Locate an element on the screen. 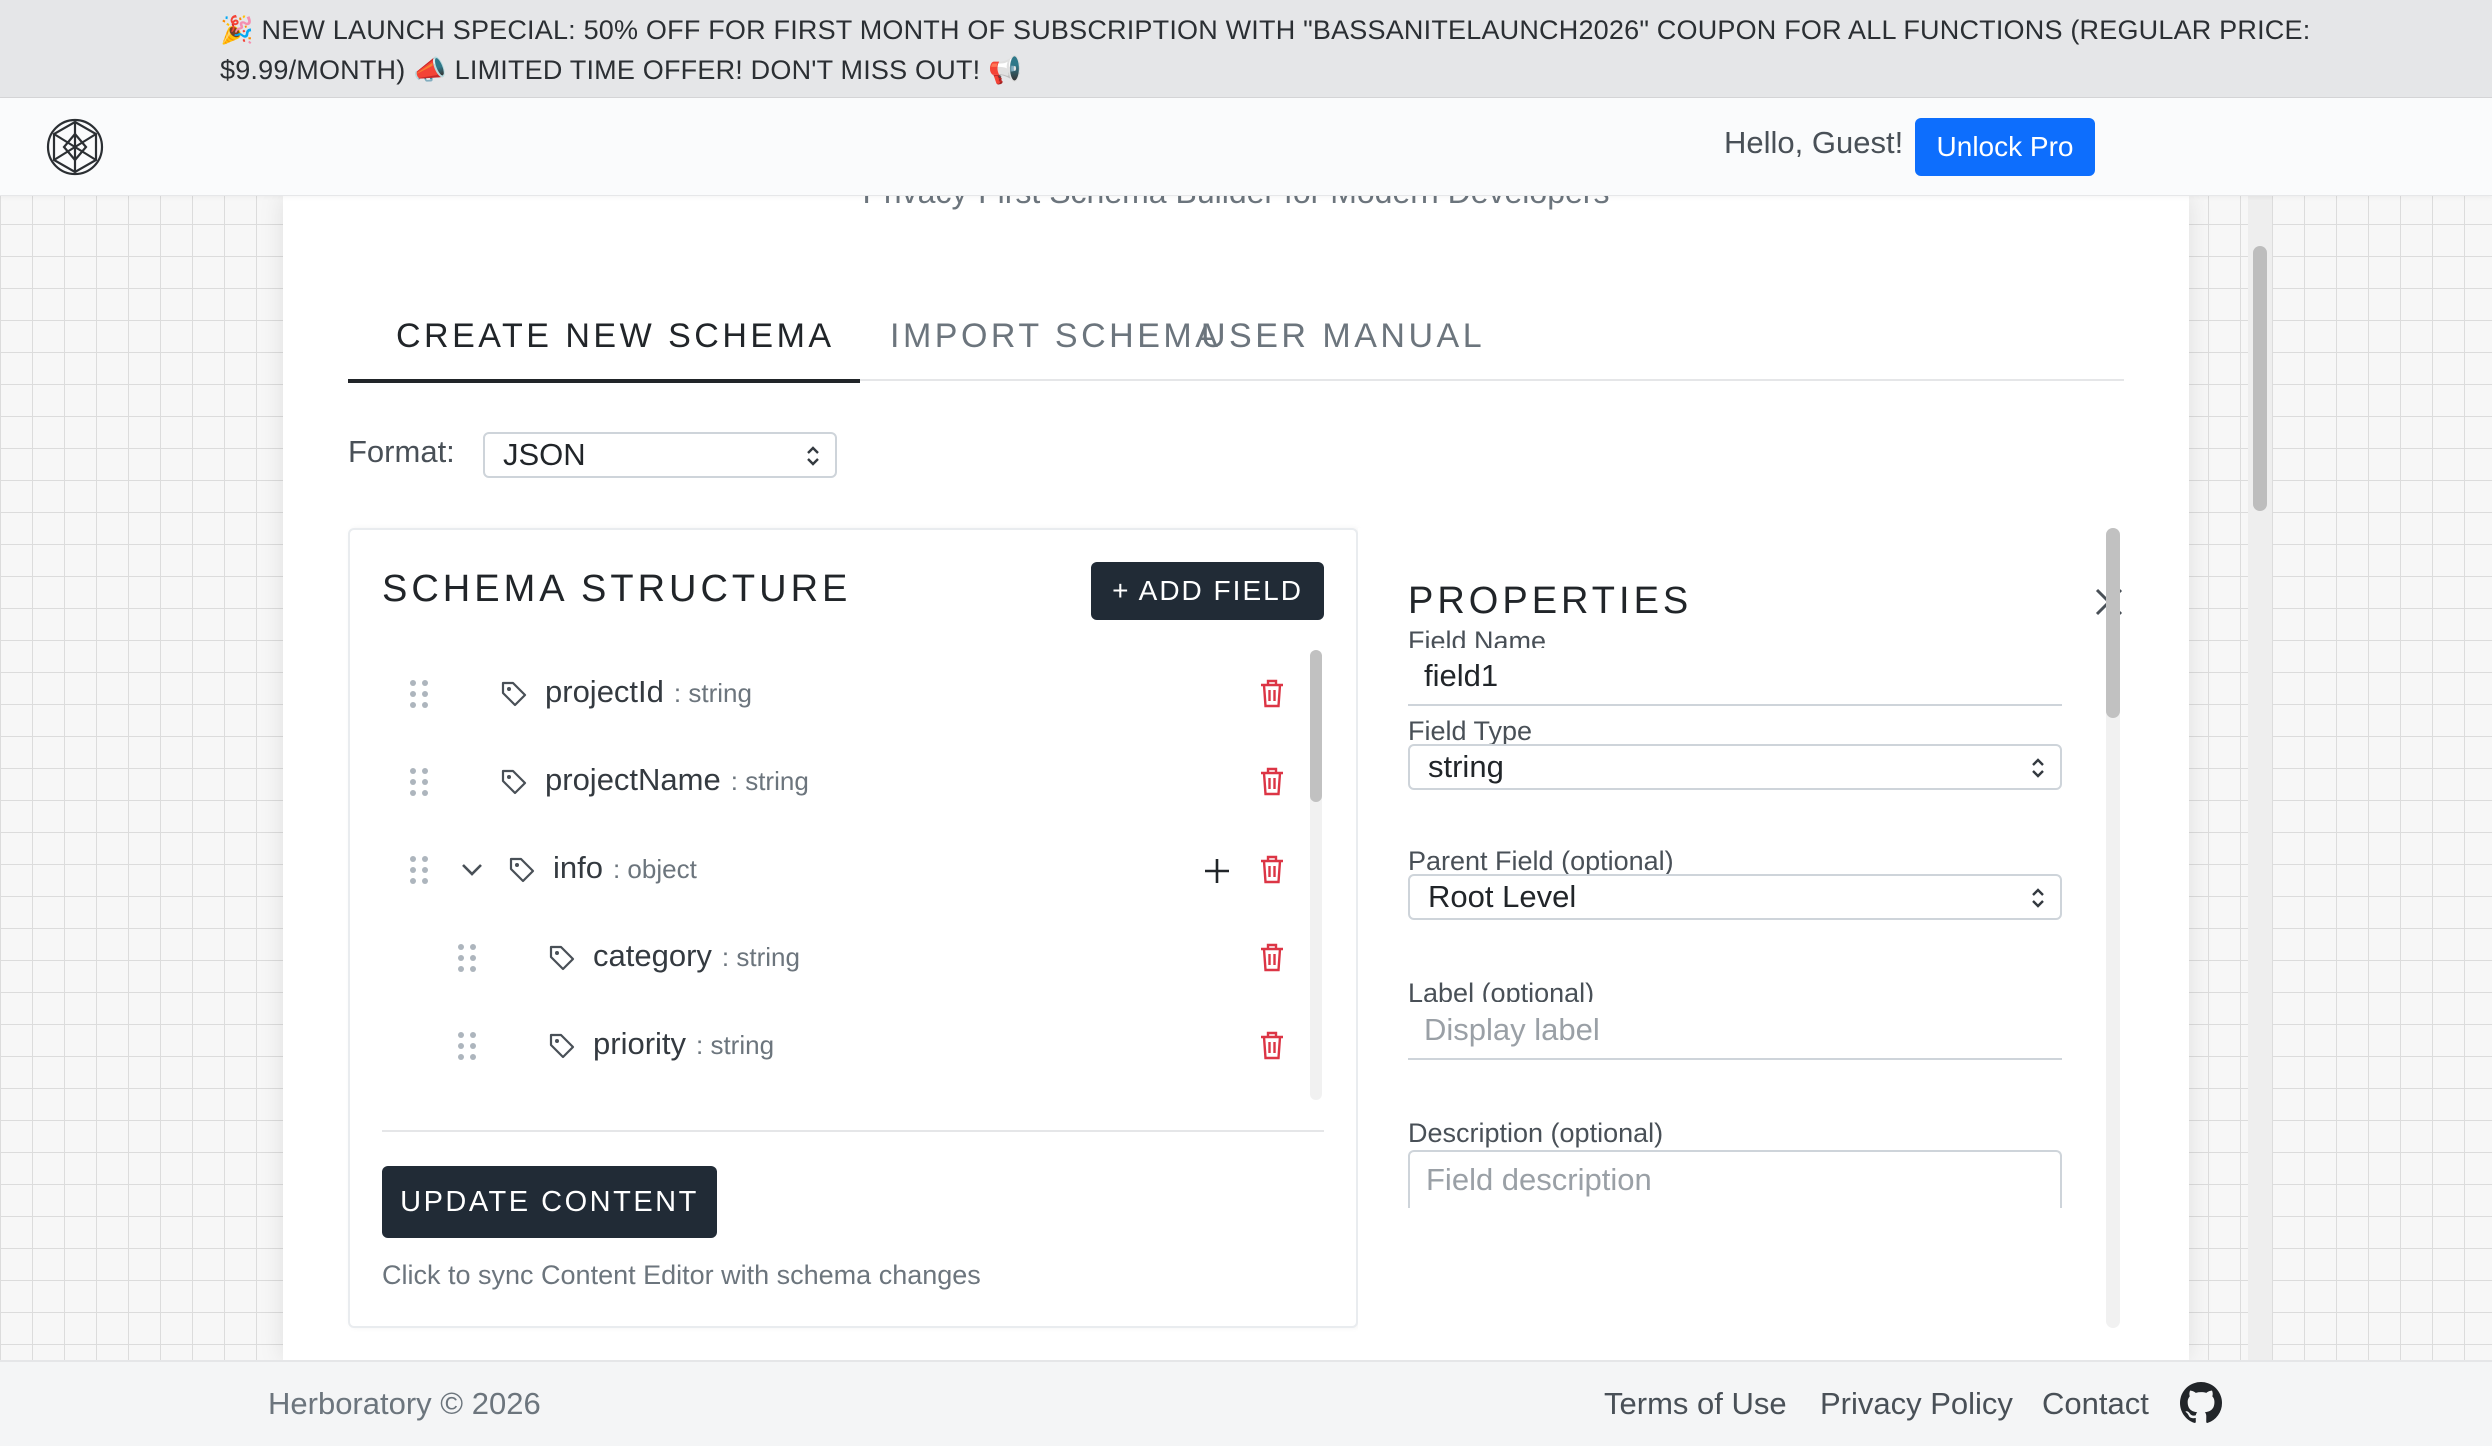  tab-import-schema: IMPORT SCHEMA is located at coordinates (1055, 338).